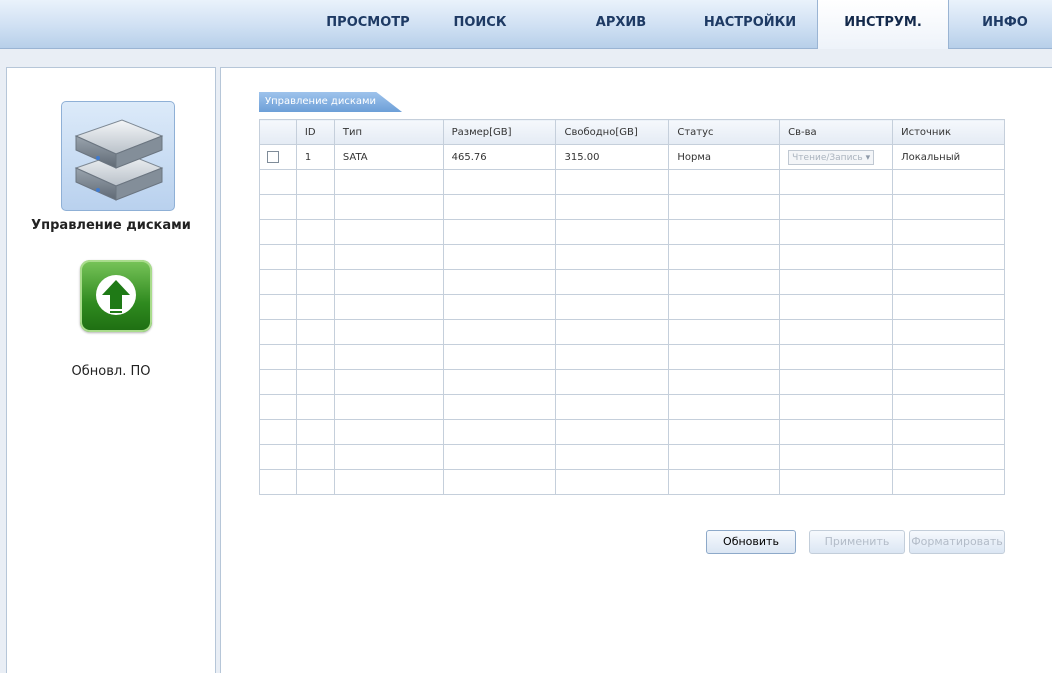  I want to click on cell-type: SATA, so click(388, 157).